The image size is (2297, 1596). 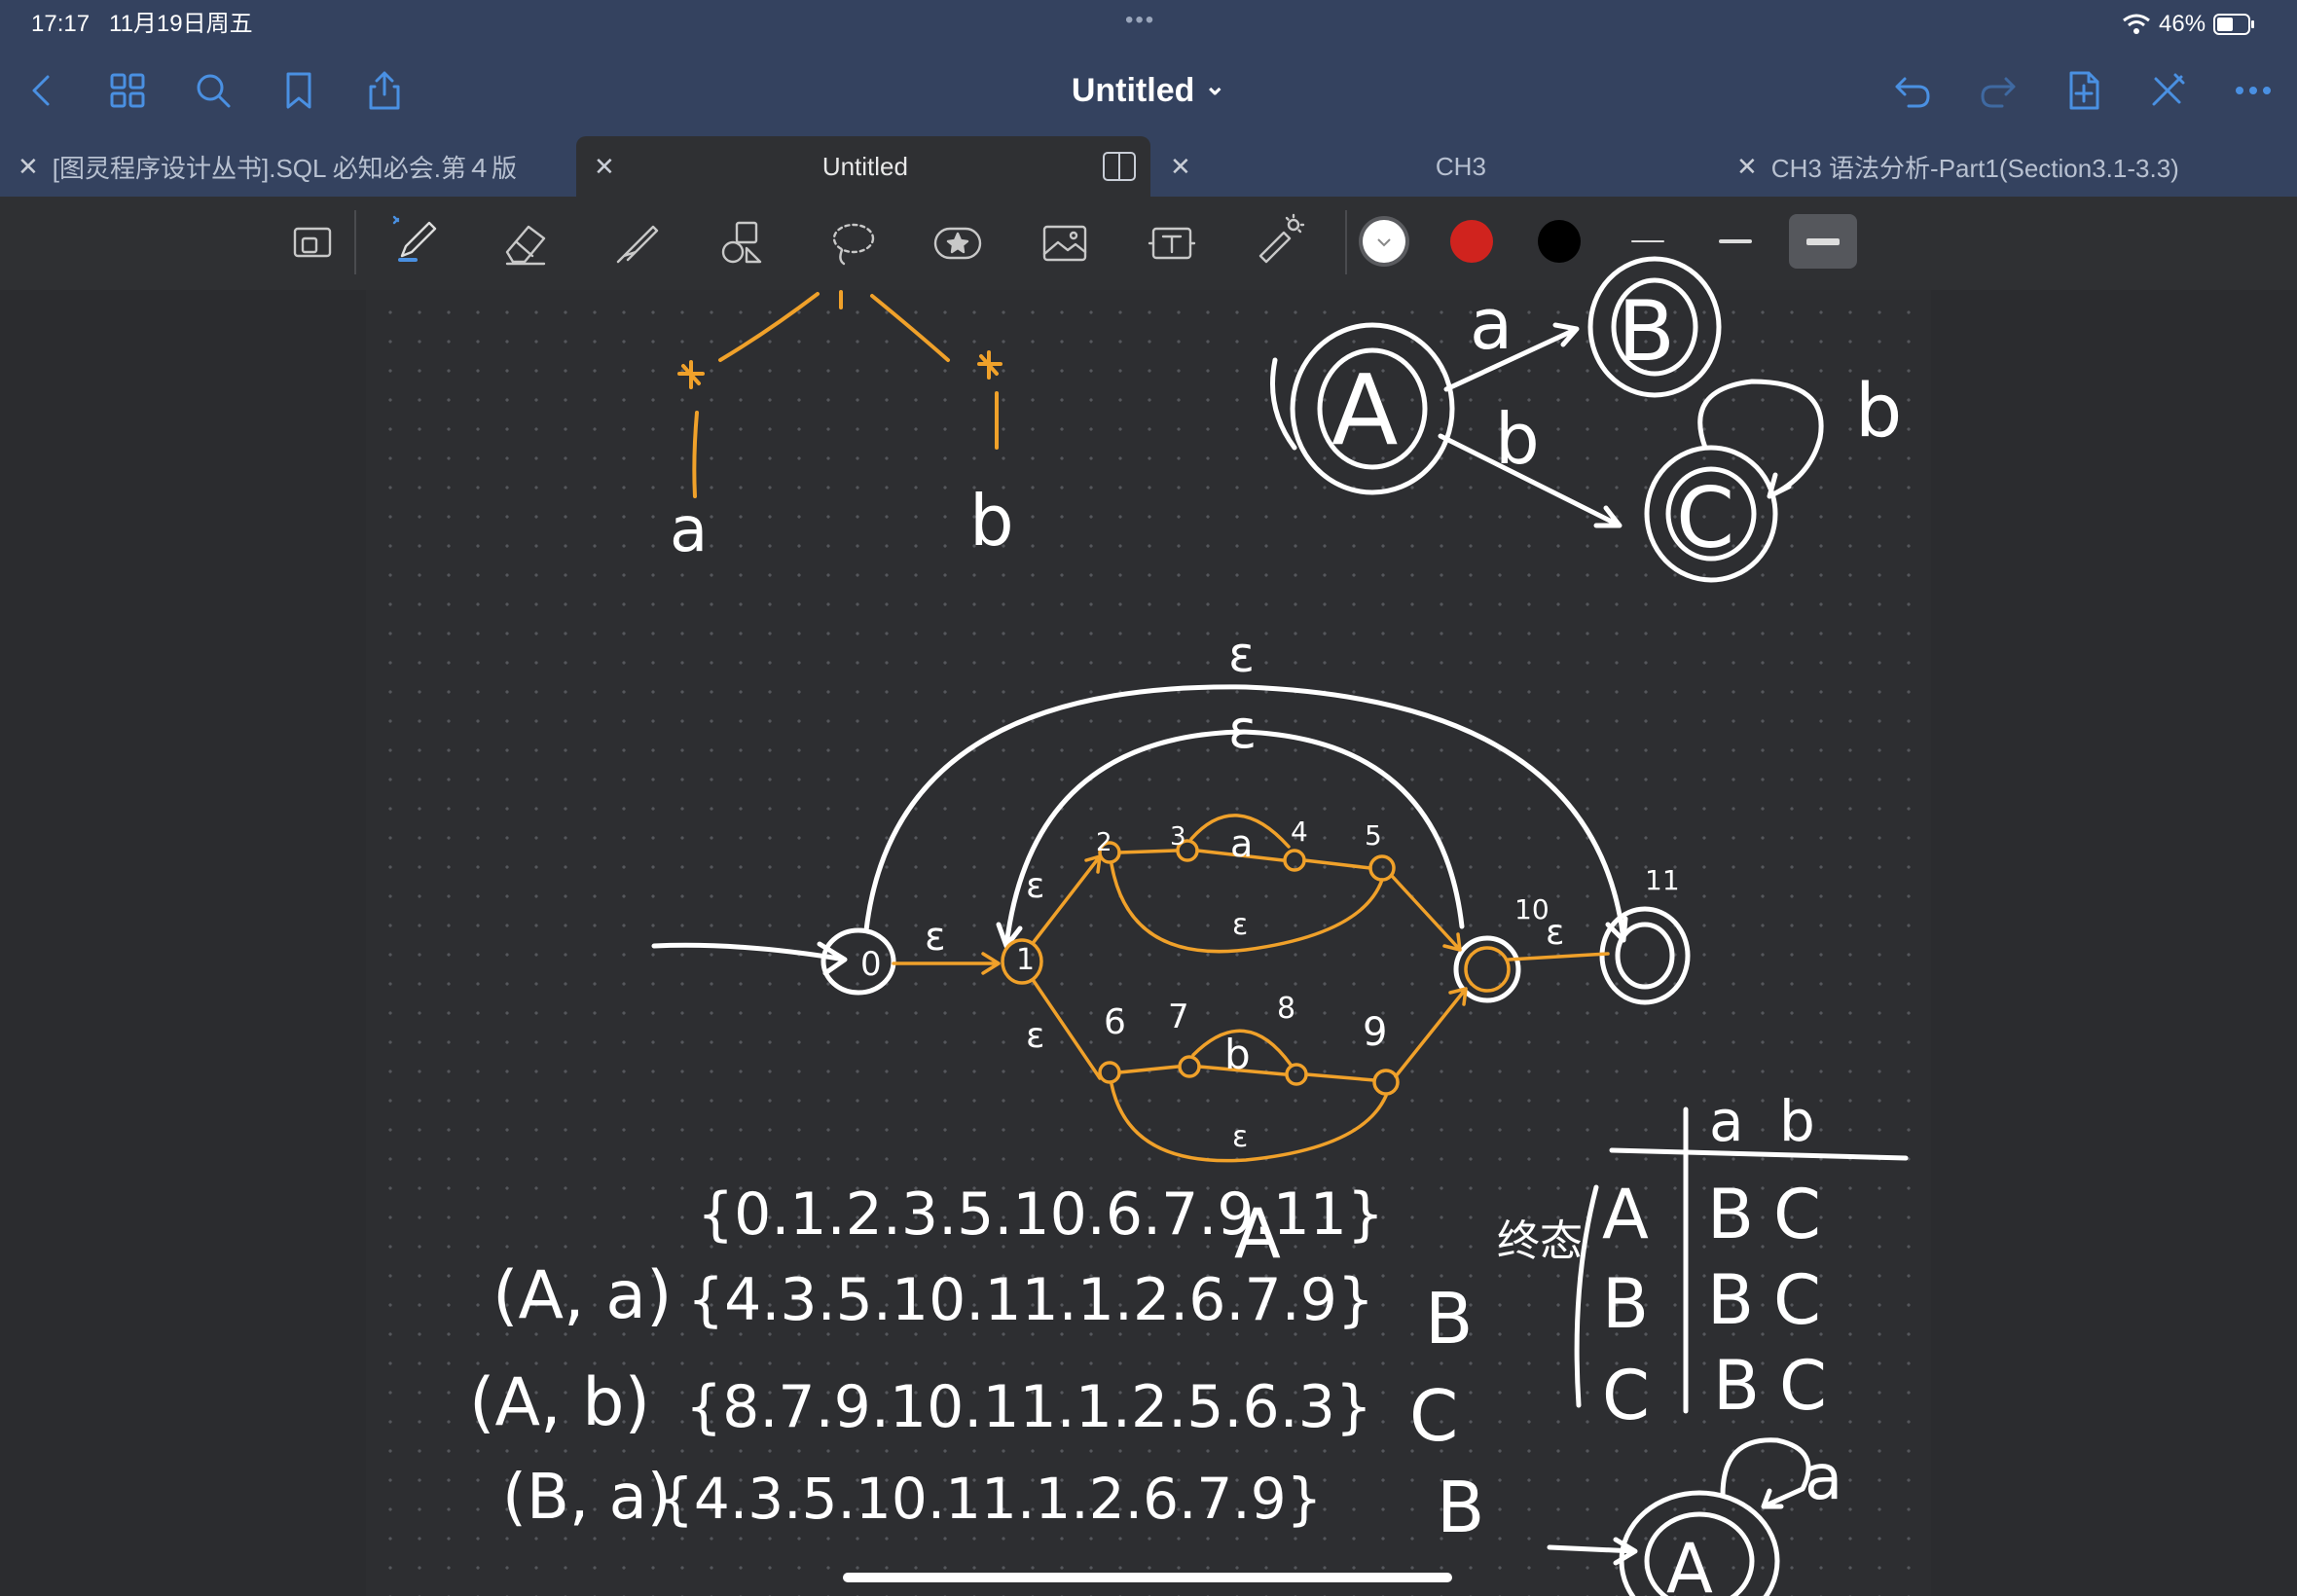 I want to click on svg-text: 3, so click(x=1178, y=837).